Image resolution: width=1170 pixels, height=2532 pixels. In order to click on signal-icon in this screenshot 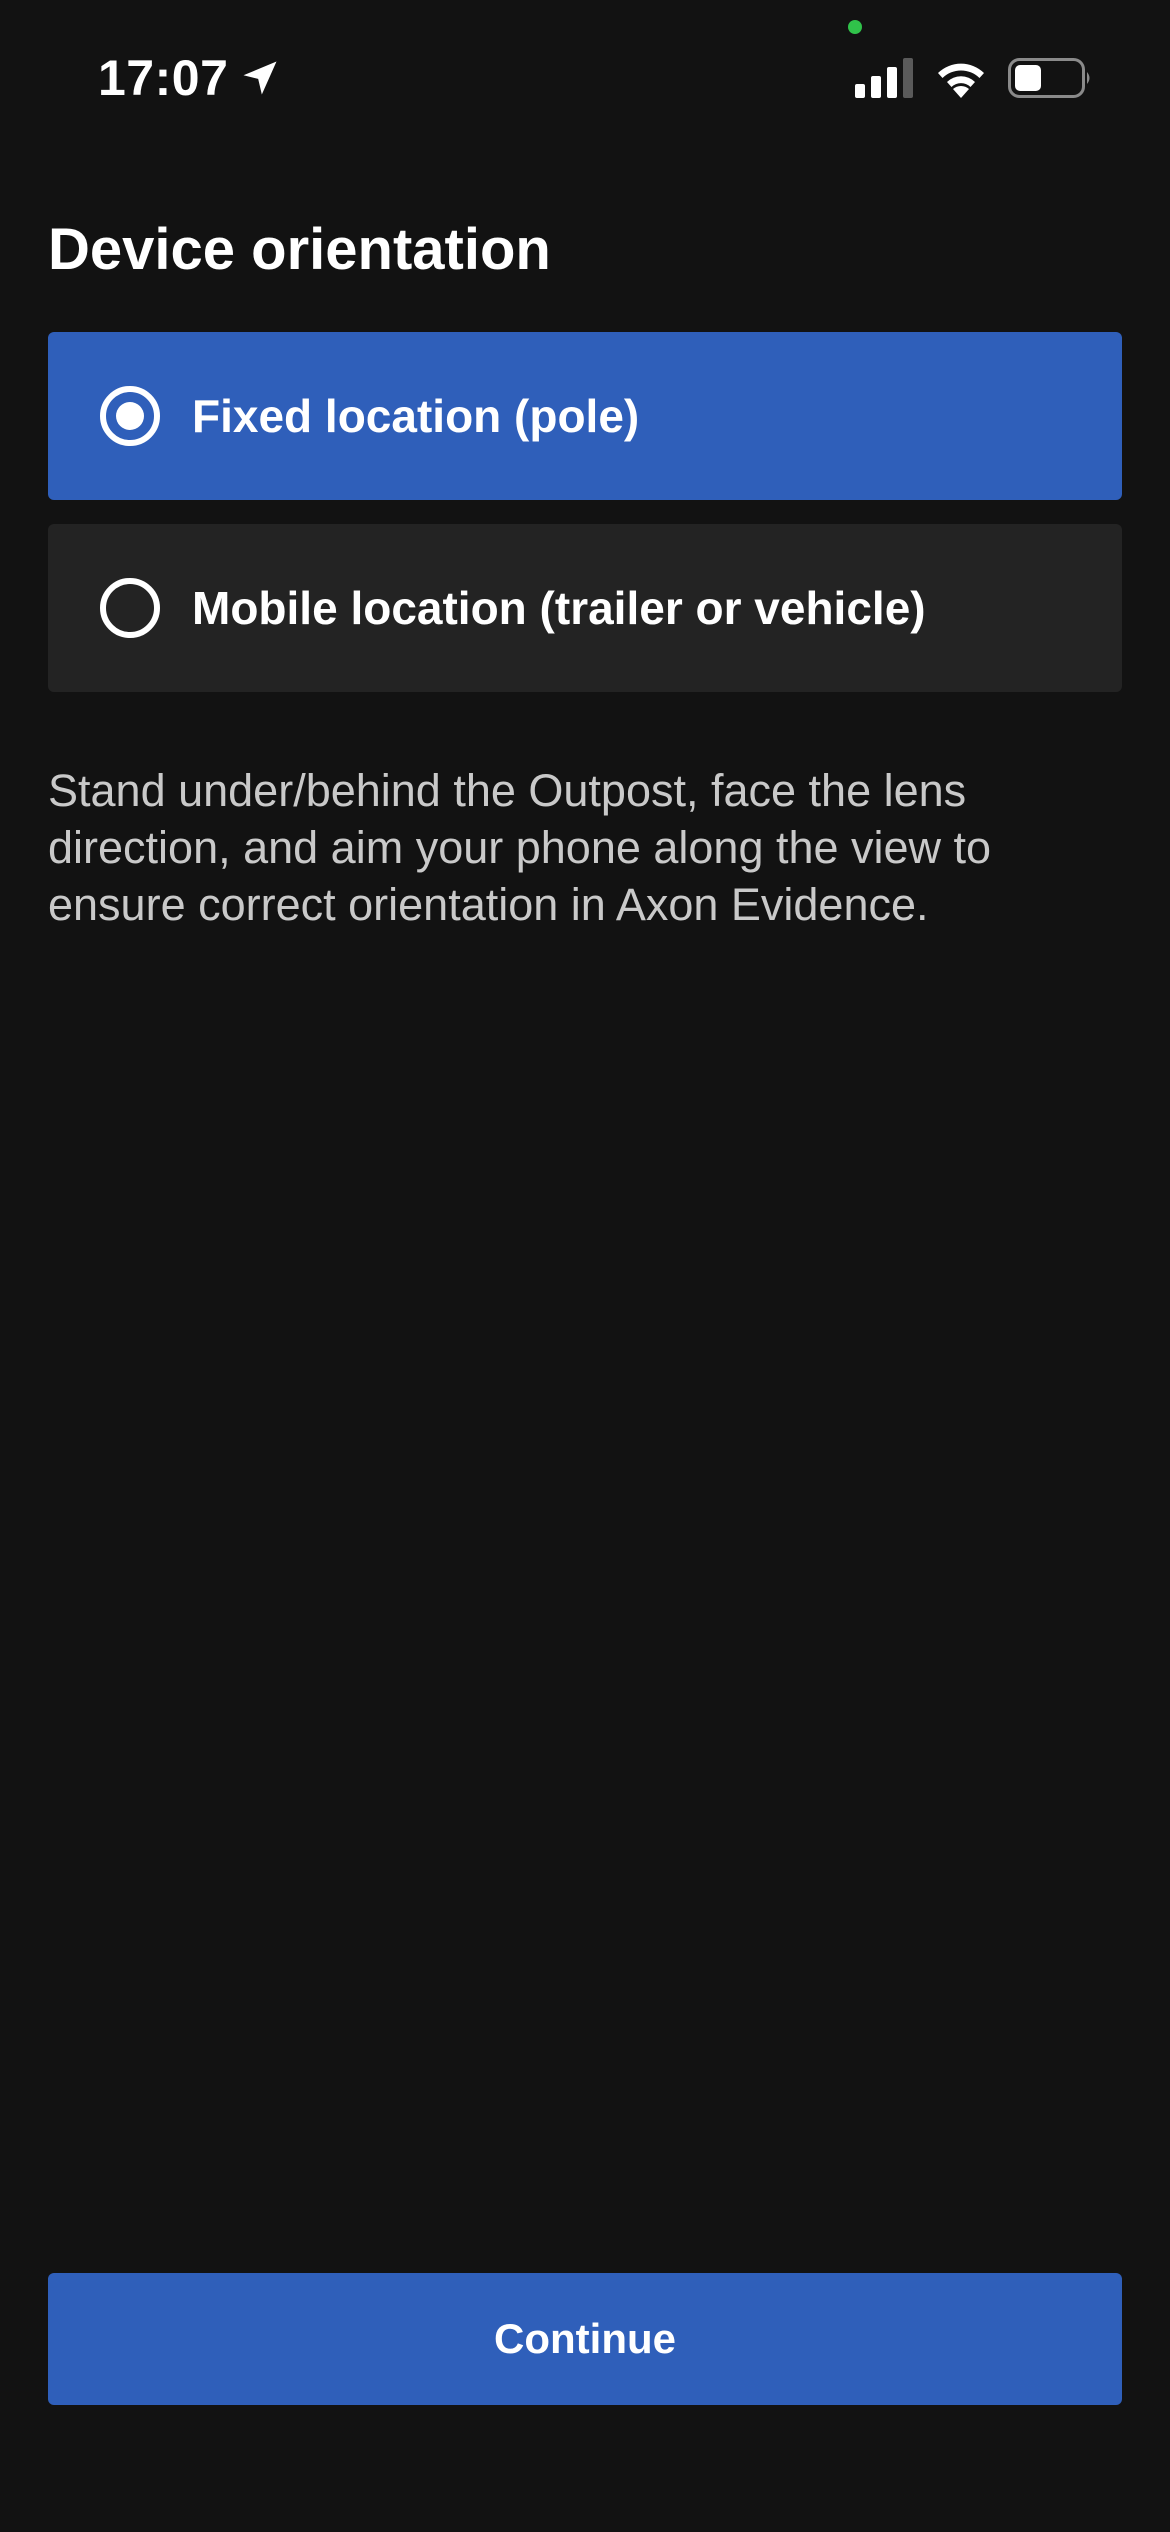, I will do `click(884, 78)`.